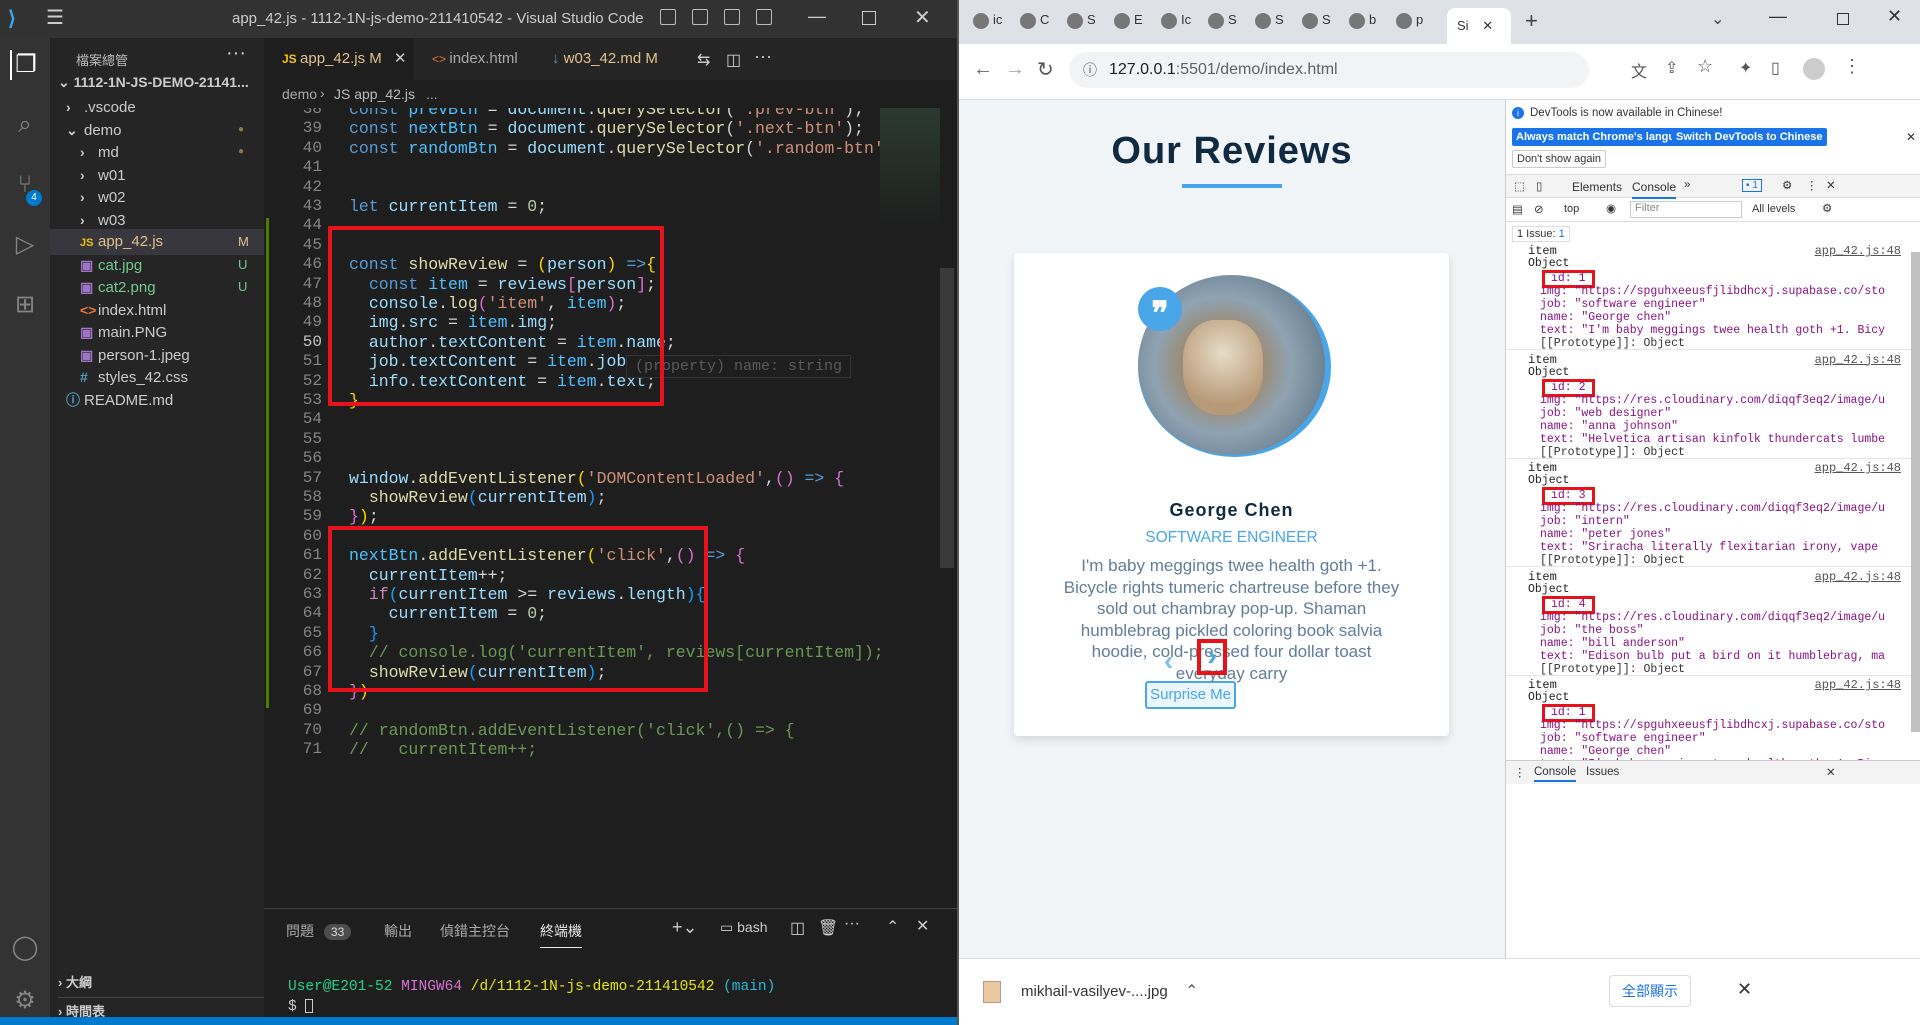 This screenshot has height=1025, width=1920. What do you see at coordinates (763, 56) in the screenshot?
I see `editor-more-icon: ···` at bounding box center [763, 56].